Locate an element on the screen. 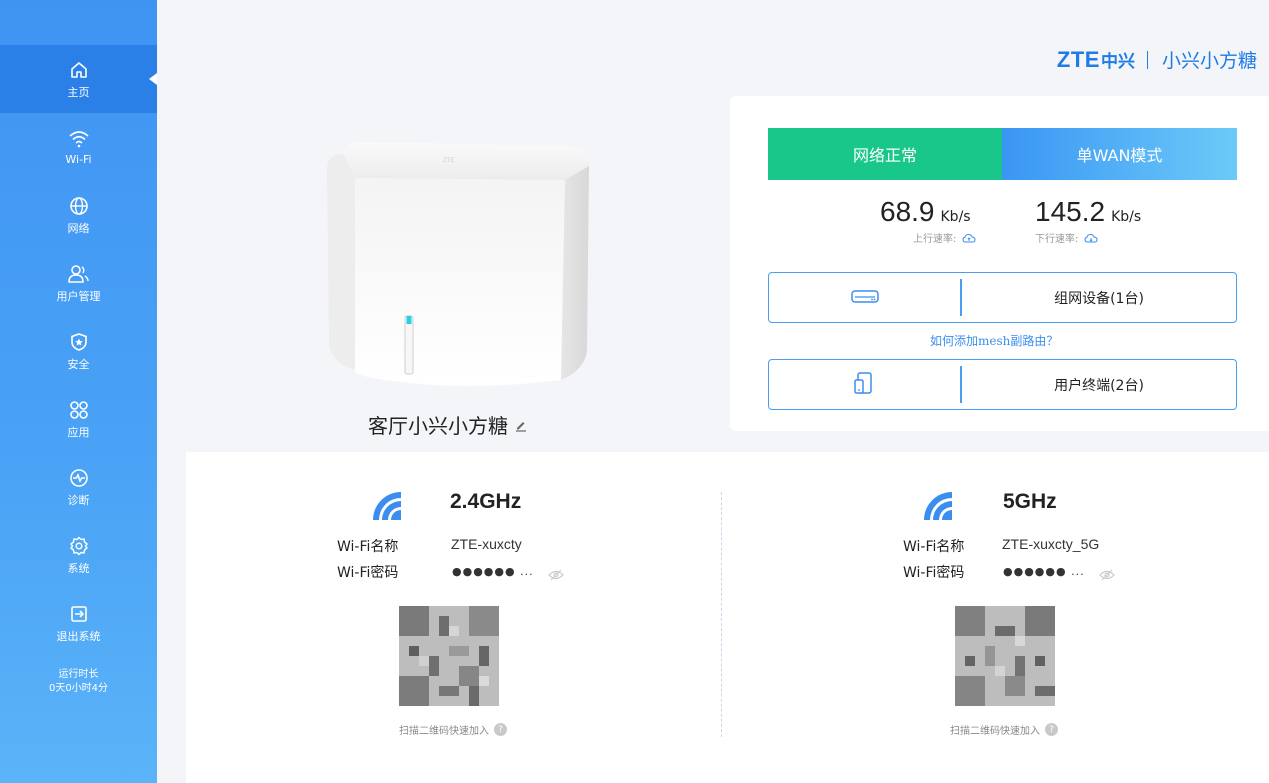  sidebar-item-security: 安全 is located at coordinates (78, 351).